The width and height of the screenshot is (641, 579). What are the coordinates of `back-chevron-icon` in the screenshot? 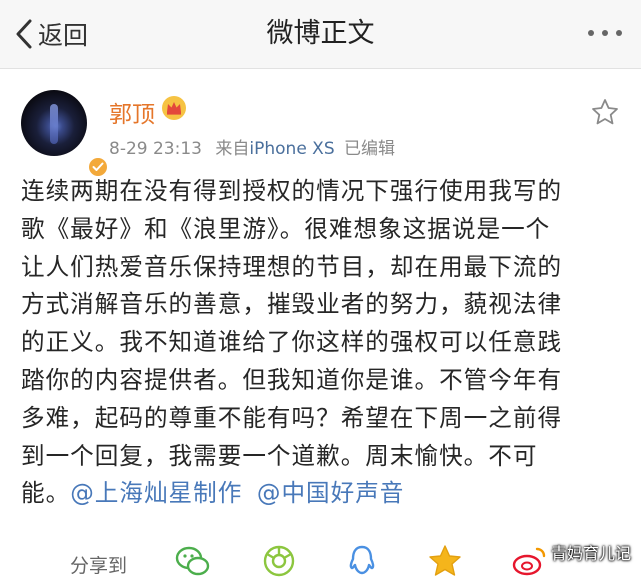 It's located at (24, 34).